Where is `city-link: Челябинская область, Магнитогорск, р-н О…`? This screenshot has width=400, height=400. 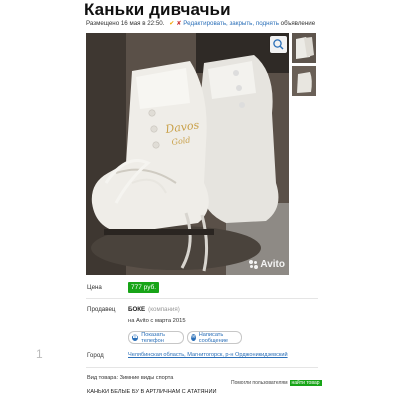
city-link: Челябинская область, Магнитогорск, р-н О… is located at coordinates (208, 355).